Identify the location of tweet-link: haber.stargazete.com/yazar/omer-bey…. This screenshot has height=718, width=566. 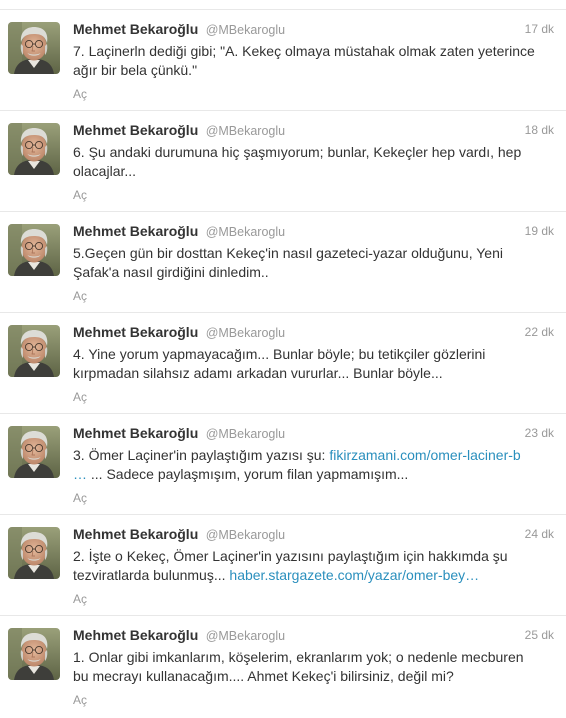
(354, 575).